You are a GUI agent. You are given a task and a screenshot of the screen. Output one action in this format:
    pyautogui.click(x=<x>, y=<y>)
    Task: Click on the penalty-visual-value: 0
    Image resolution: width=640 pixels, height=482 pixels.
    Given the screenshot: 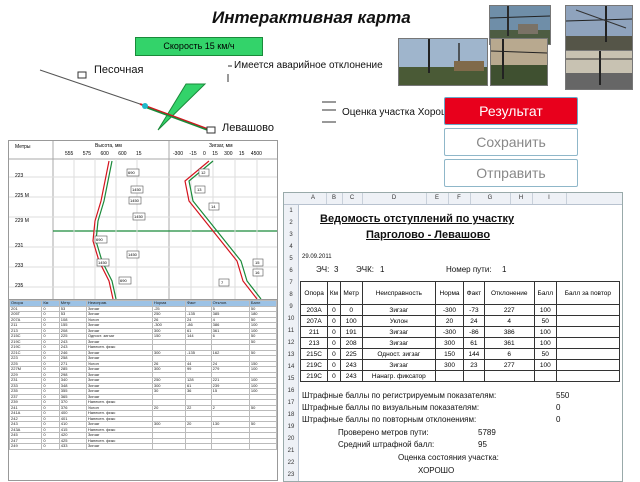 What is the action you would take?
    pyautogui.click(x=558, y=407)
    